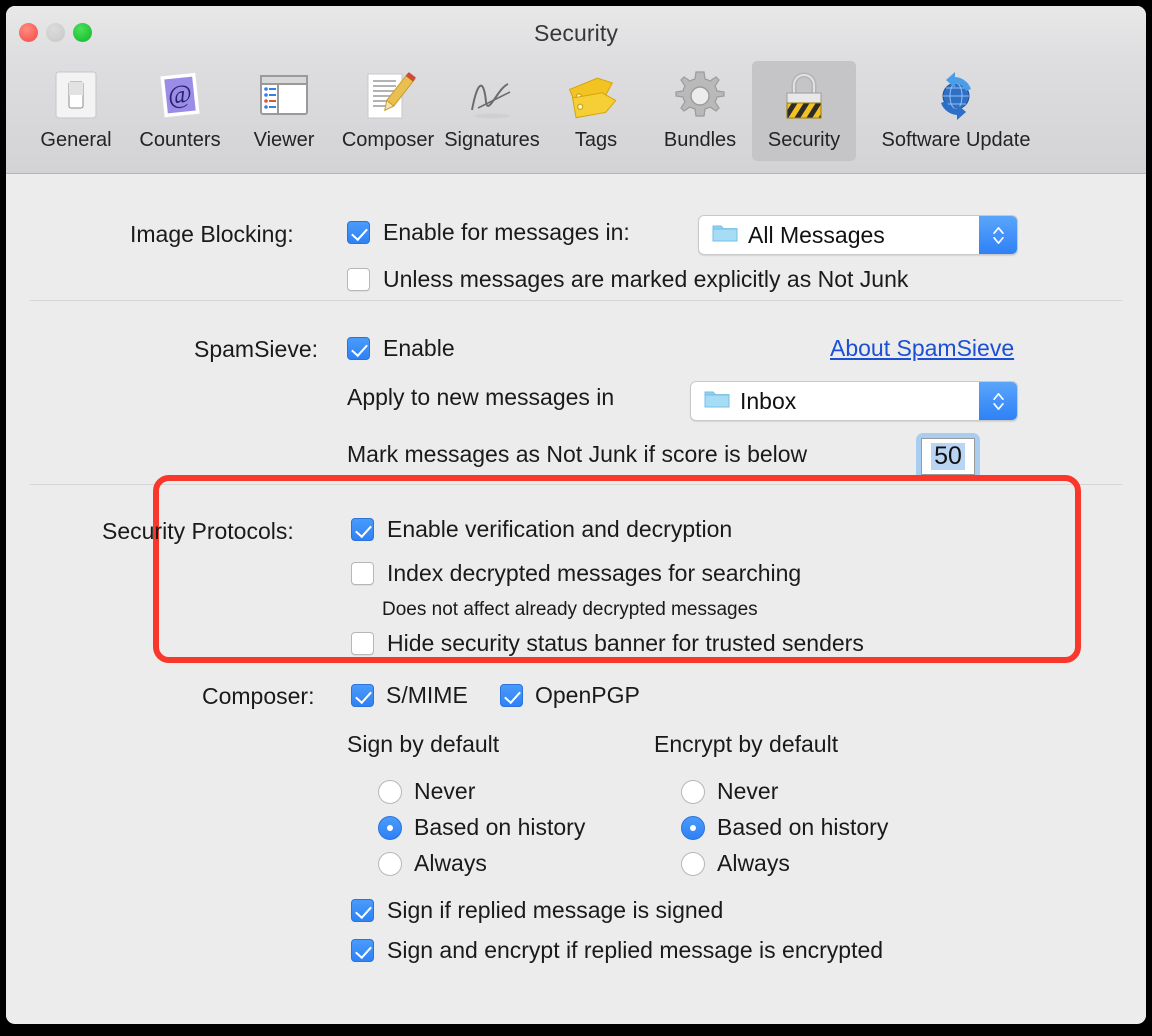  I want to click on hide-security-banner-checkbox, so click(362, 643).